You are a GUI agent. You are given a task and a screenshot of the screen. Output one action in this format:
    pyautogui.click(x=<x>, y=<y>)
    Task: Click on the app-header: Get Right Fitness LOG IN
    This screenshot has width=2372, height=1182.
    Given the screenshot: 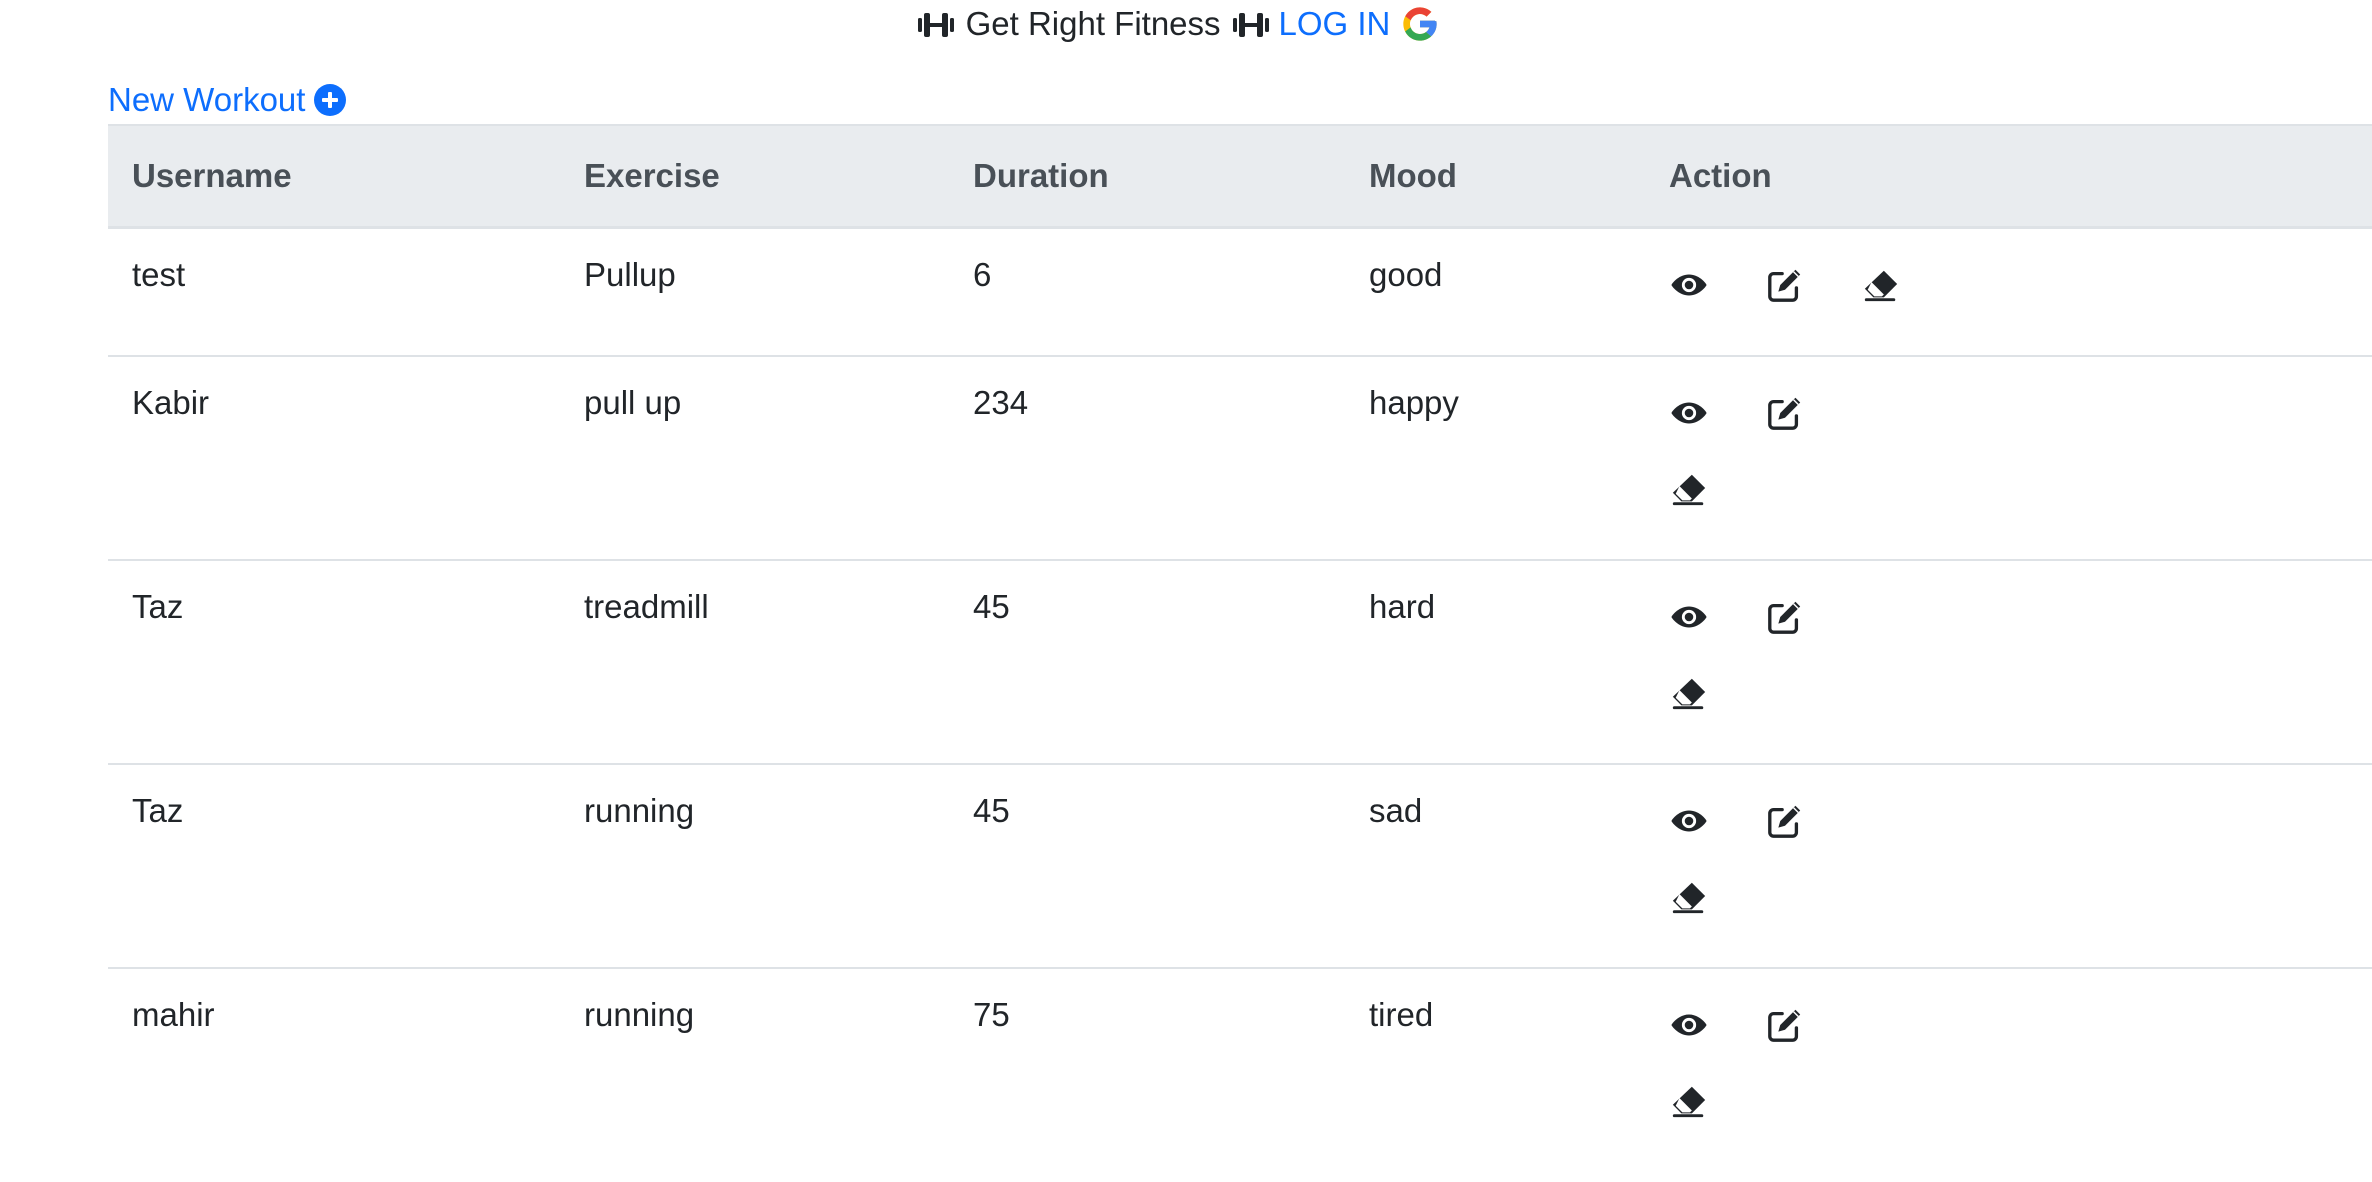 What is the action you would take?
    pyautogui.click(x=1186, y=24)
    